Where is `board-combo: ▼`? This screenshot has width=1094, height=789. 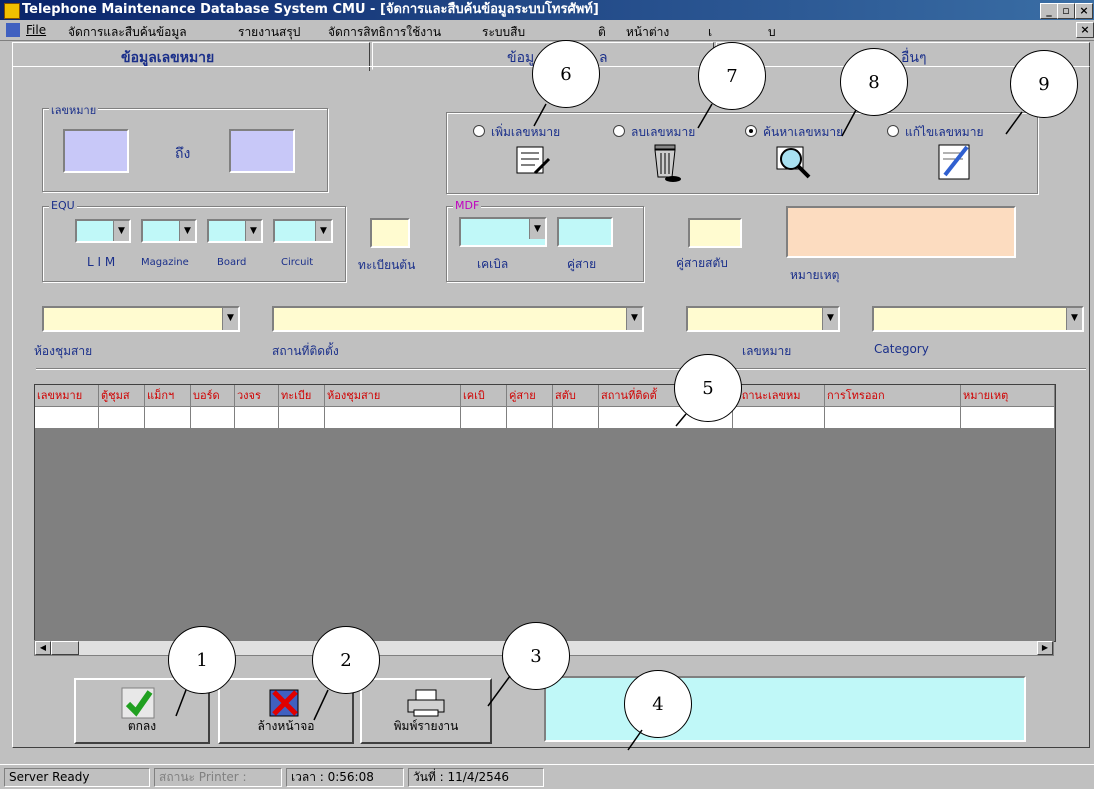
board-combo: ▼ is located at coordinates (235, 231).